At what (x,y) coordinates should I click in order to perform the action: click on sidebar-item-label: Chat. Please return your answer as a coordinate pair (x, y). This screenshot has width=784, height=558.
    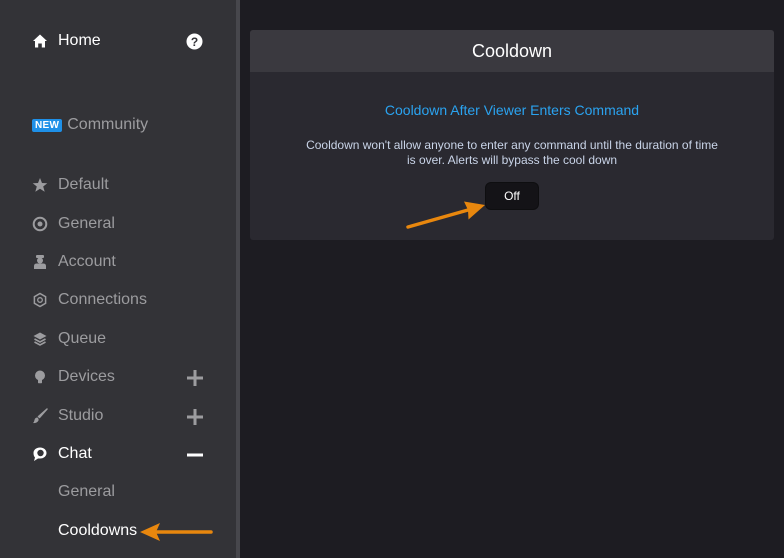
    Looking at the image, I should click on (75, 453).